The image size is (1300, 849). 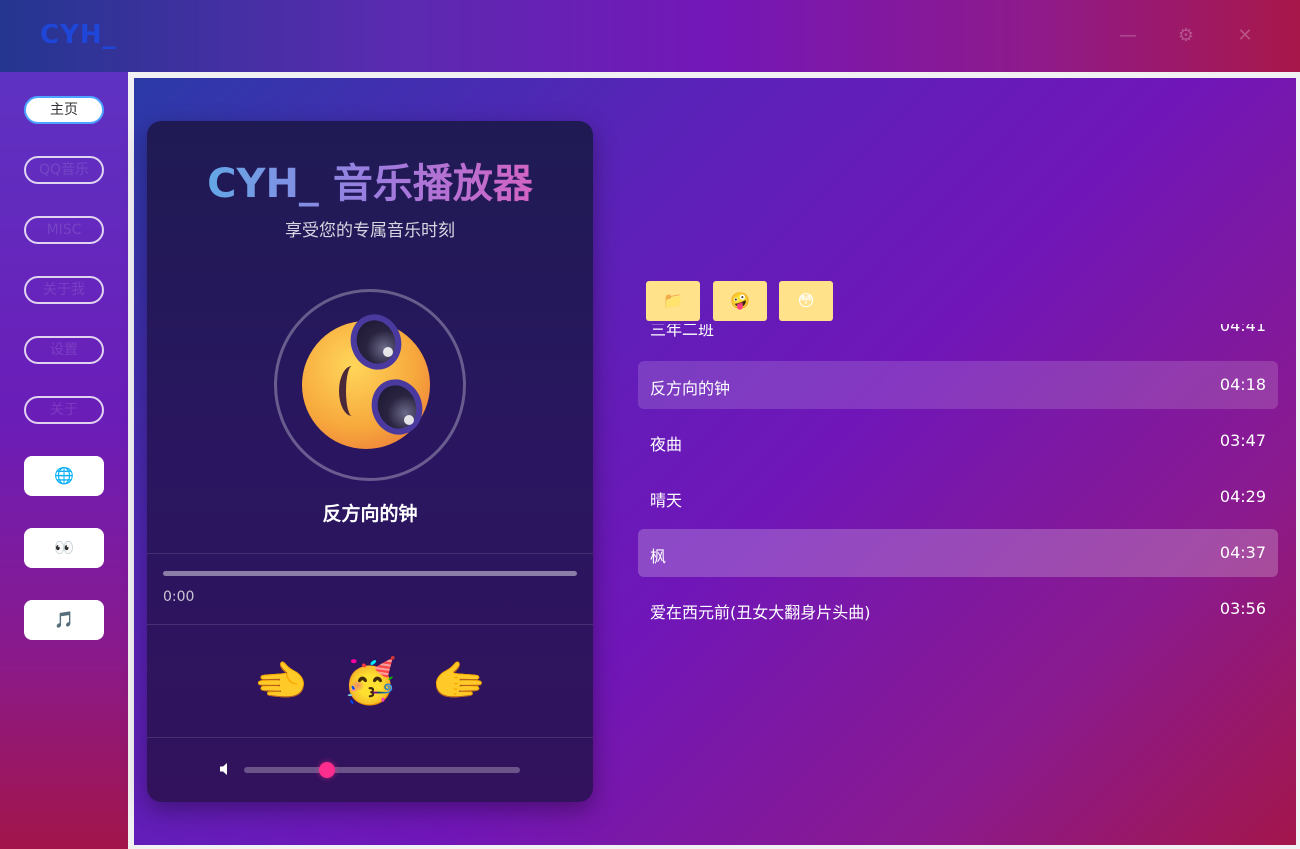 I want to click on hand-left-icon: 🫲, so click(x=281, y=681).